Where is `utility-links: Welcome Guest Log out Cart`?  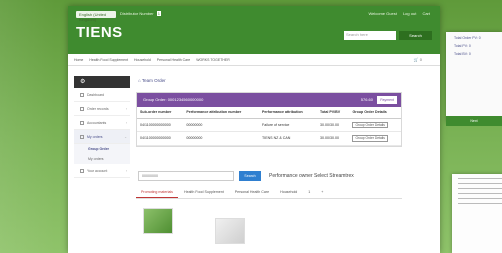 utility-links: Welcome Guest Log out Cart is located at coordinates (396, 13).